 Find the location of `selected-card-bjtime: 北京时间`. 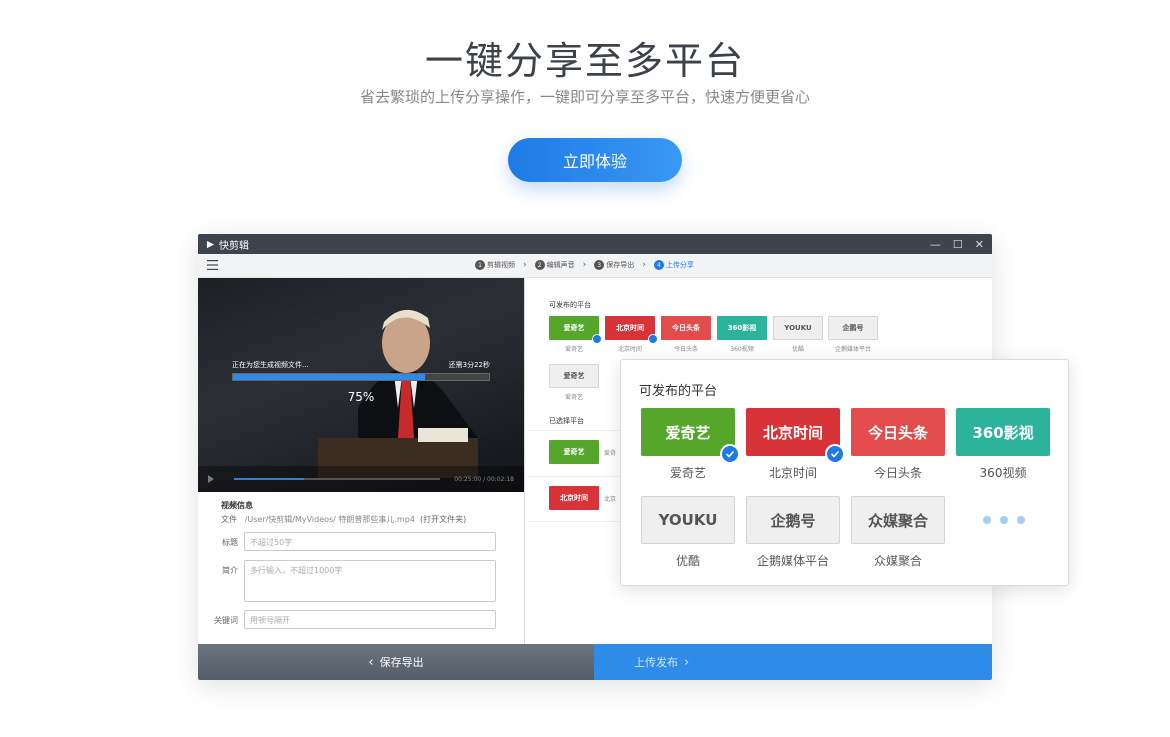

selected-card-bjtime: 北京时间 is located at coordinates (574, 498).